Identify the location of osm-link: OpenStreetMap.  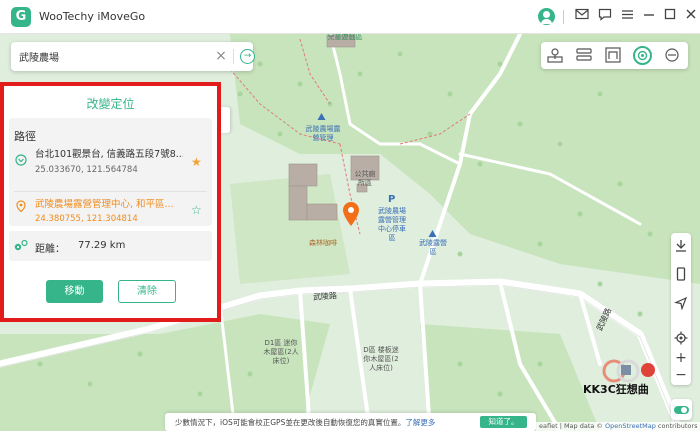
(630, 426).